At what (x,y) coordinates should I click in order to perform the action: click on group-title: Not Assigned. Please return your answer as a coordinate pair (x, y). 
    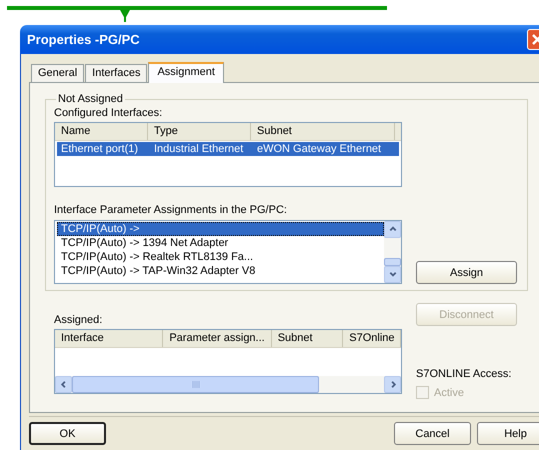
    Looking at the image, I should click on (90, 99).